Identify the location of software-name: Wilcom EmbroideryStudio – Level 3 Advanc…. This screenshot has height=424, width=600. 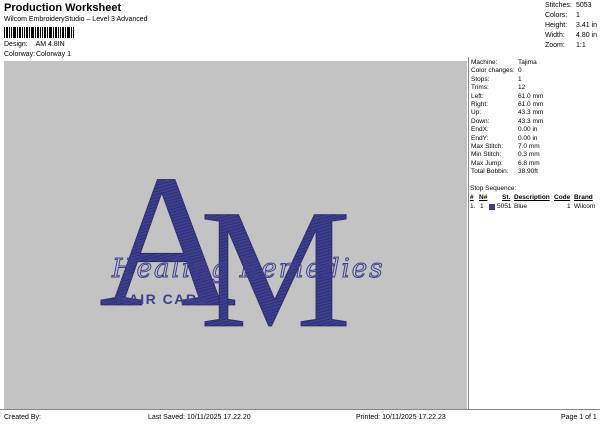
(76, 19).